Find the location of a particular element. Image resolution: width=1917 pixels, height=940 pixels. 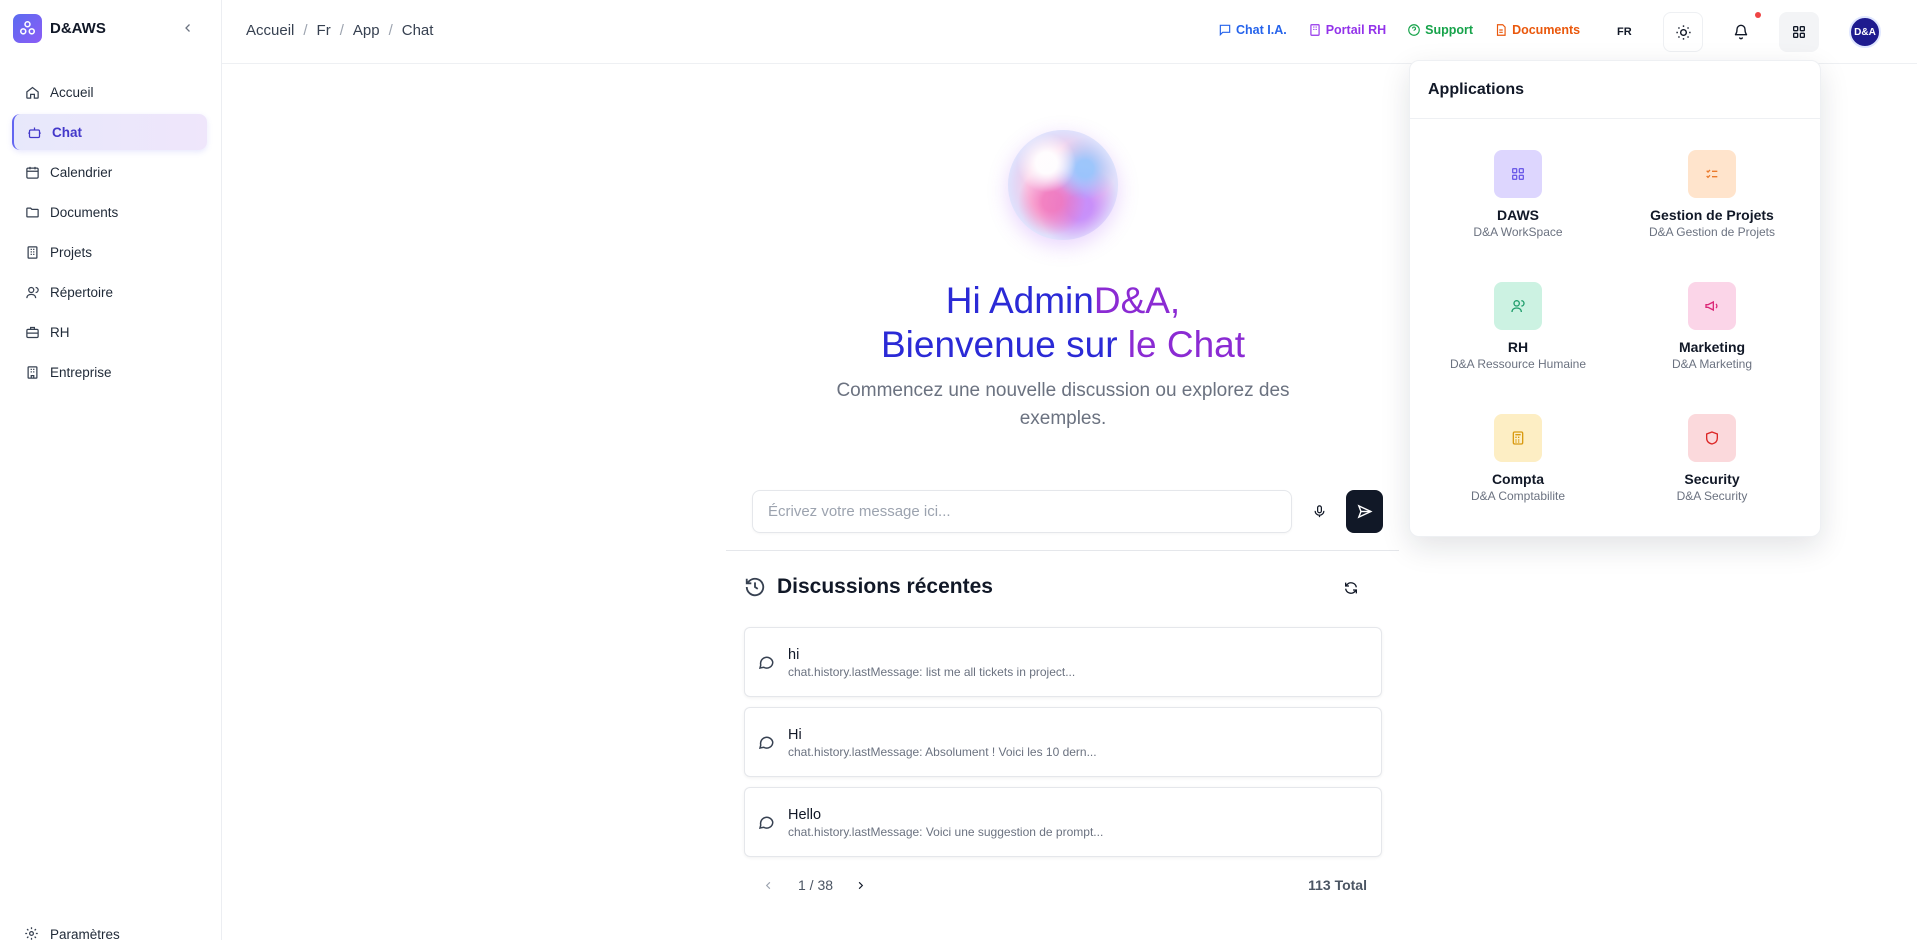

file-text-icon is located at coordinates (1501, 30).